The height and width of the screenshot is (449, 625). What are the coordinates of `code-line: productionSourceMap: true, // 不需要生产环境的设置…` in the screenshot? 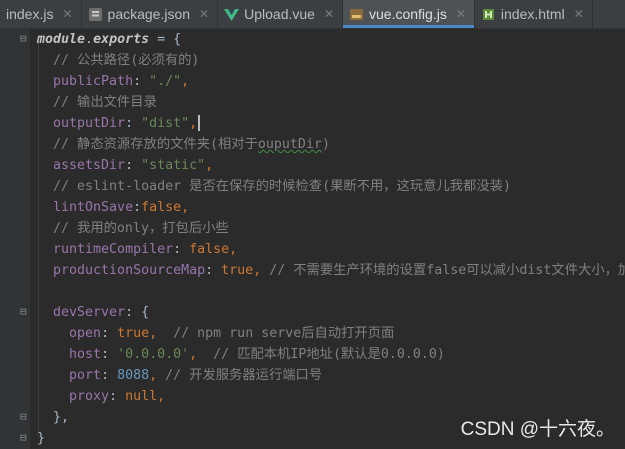 It's located at (331, 270).